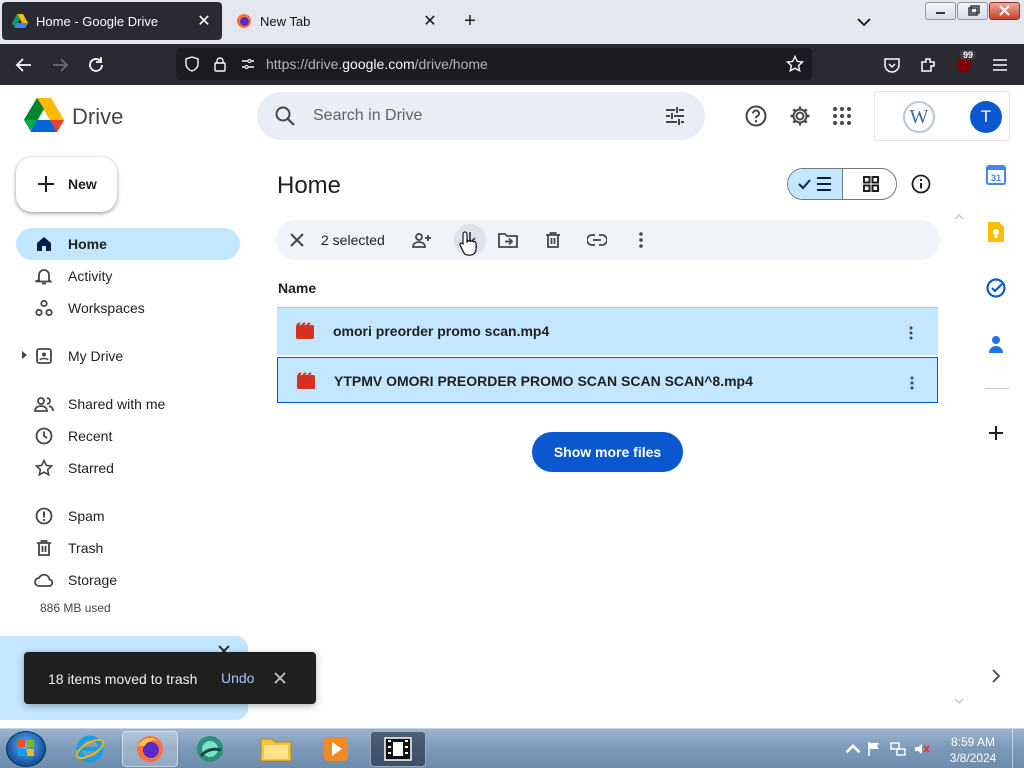 The image size is (1024, 768). I want to click on add-addon-plus-icon, so click(996, 433).